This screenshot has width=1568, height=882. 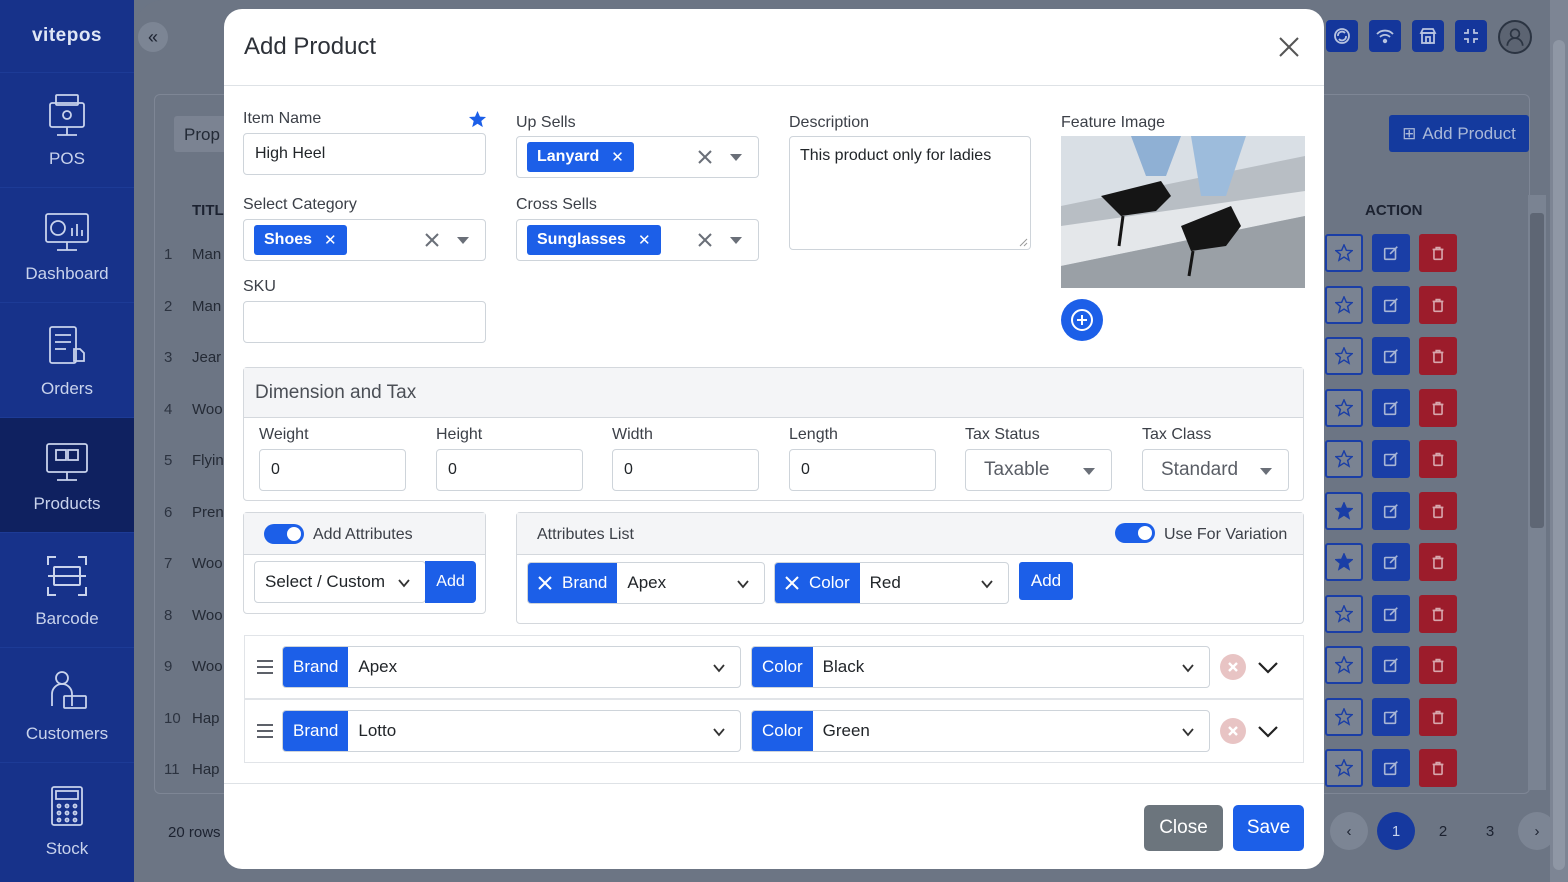 What do you see at coordinates (637, 157) in the screenshot?
I see `upsells-select: Lanyard ✕` at bounding box center [637, 157].